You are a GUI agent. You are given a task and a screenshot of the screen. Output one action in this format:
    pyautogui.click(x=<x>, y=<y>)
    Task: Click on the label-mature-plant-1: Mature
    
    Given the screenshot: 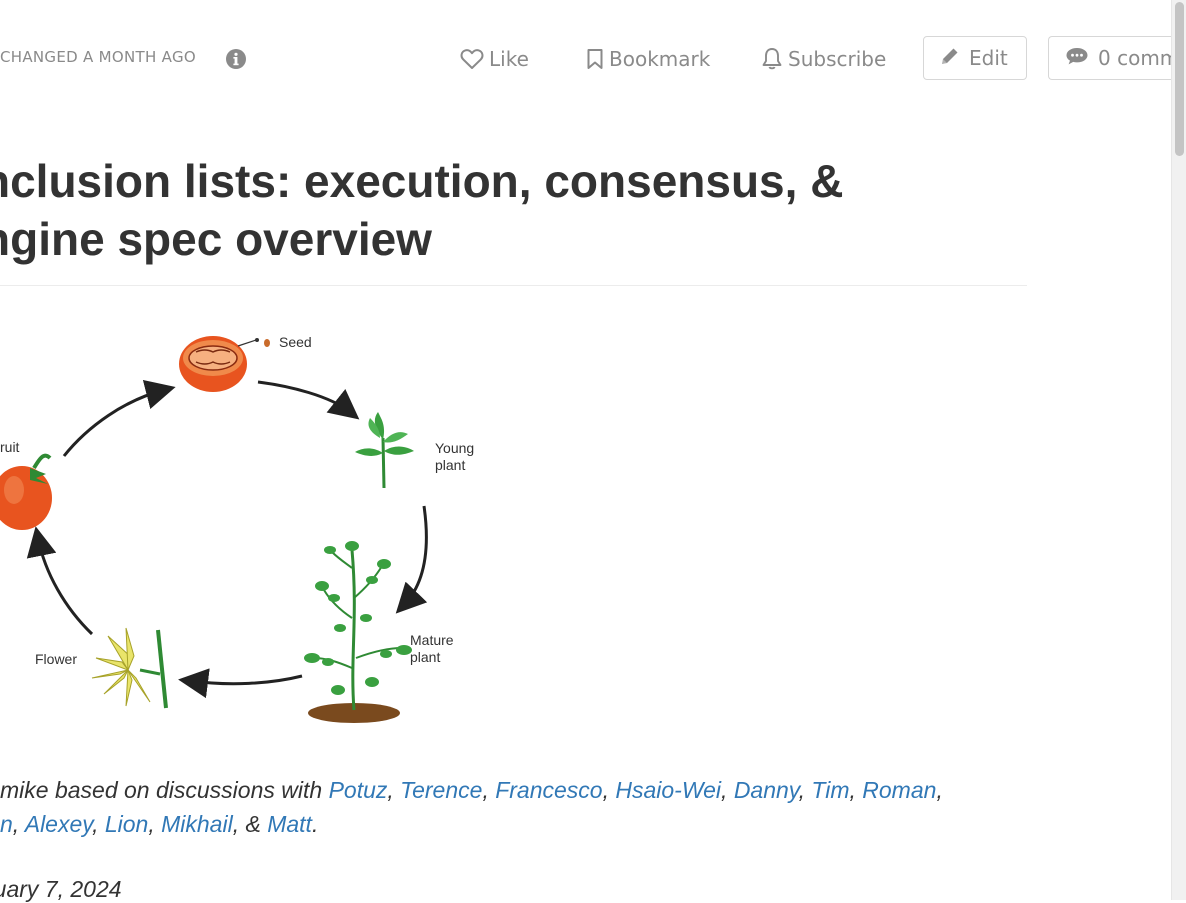 What is the action you would take?
    pyautogui.click(x=432, y=640)
    